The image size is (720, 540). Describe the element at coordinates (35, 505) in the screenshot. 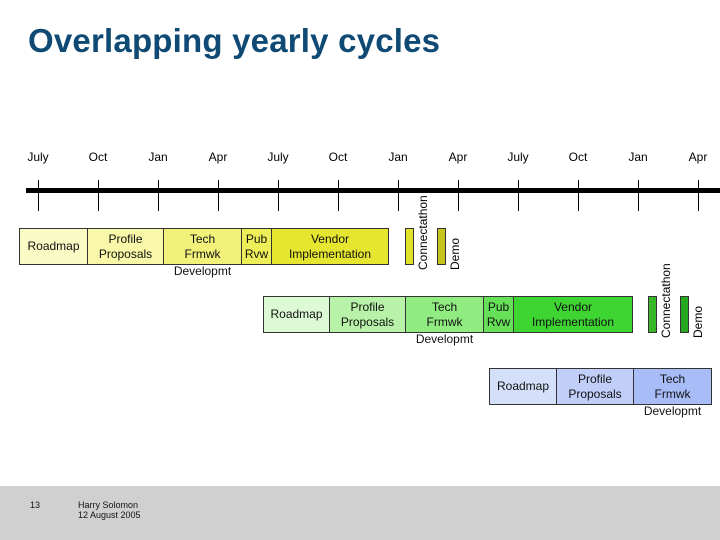

I see `page-number: 13` at that location.